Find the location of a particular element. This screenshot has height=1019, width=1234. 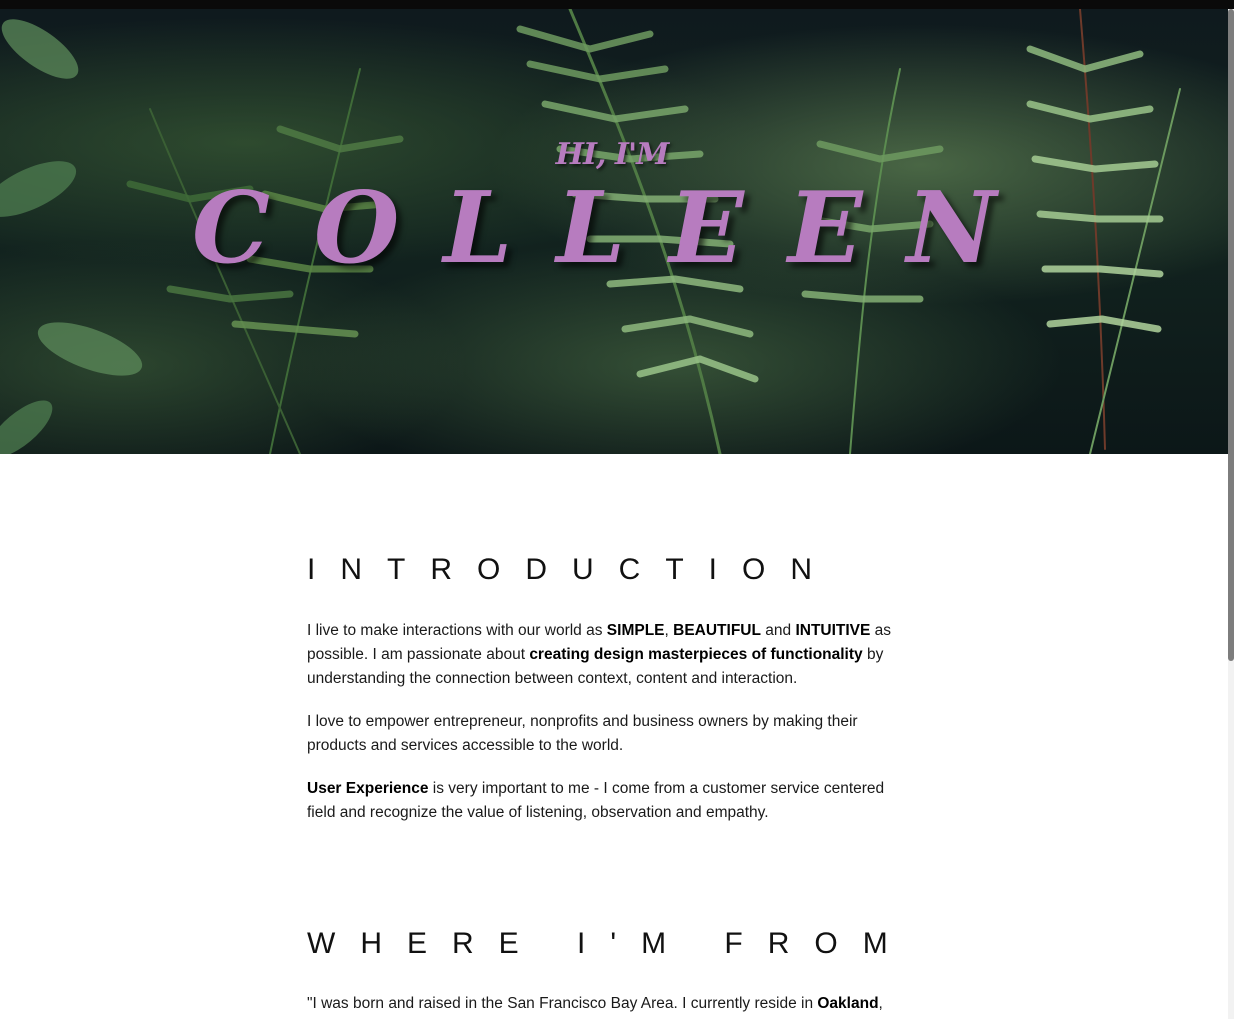

intro-p1-text-3: and is located at coordinates (778, 630).